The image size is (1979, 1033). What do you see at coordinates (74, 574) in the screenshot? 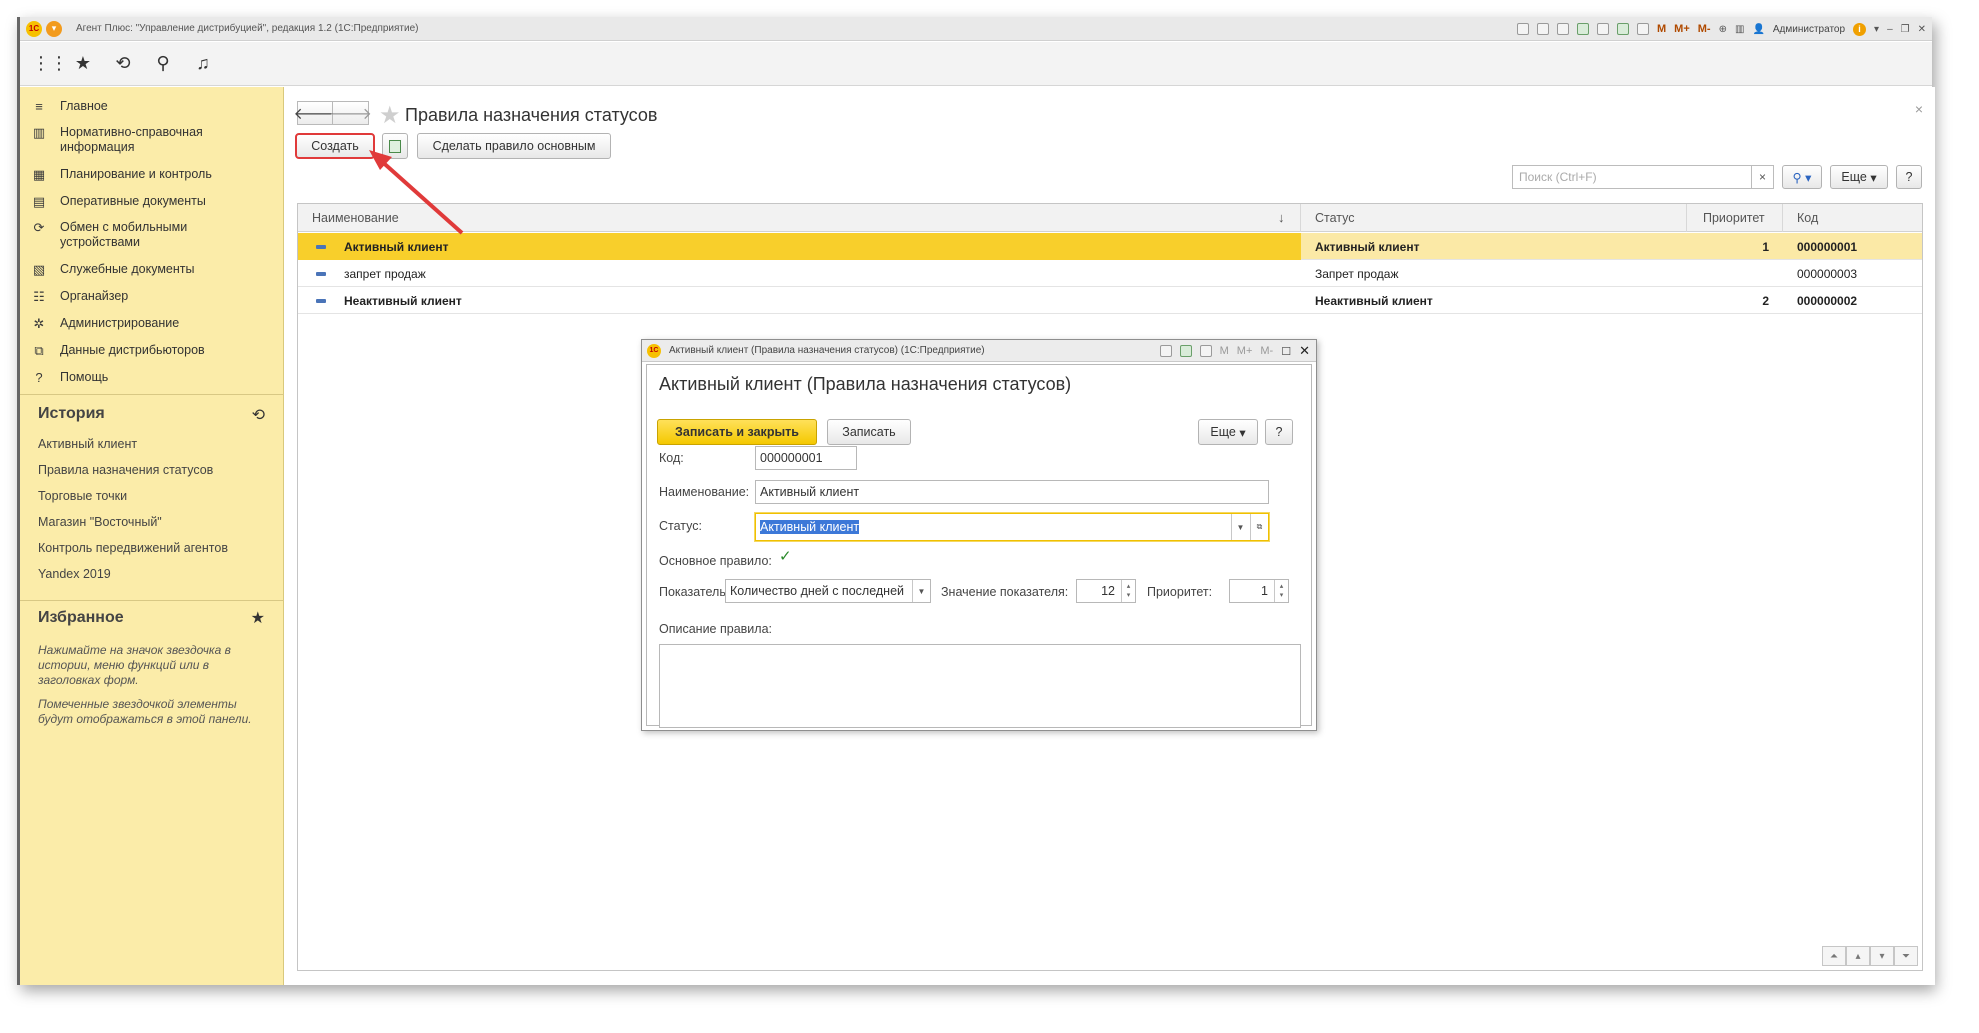
I see `history-item: Yandex 2019` at bounding box center [74, 574].